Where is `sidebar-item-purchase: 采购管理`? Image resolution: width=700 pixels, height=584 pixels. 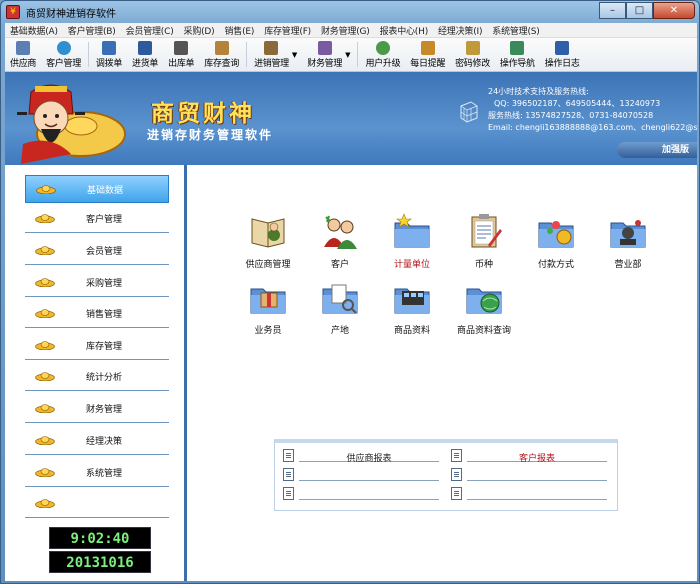 sidebar-item-purchase: 采购管理 is located at coordinates (97, 283).